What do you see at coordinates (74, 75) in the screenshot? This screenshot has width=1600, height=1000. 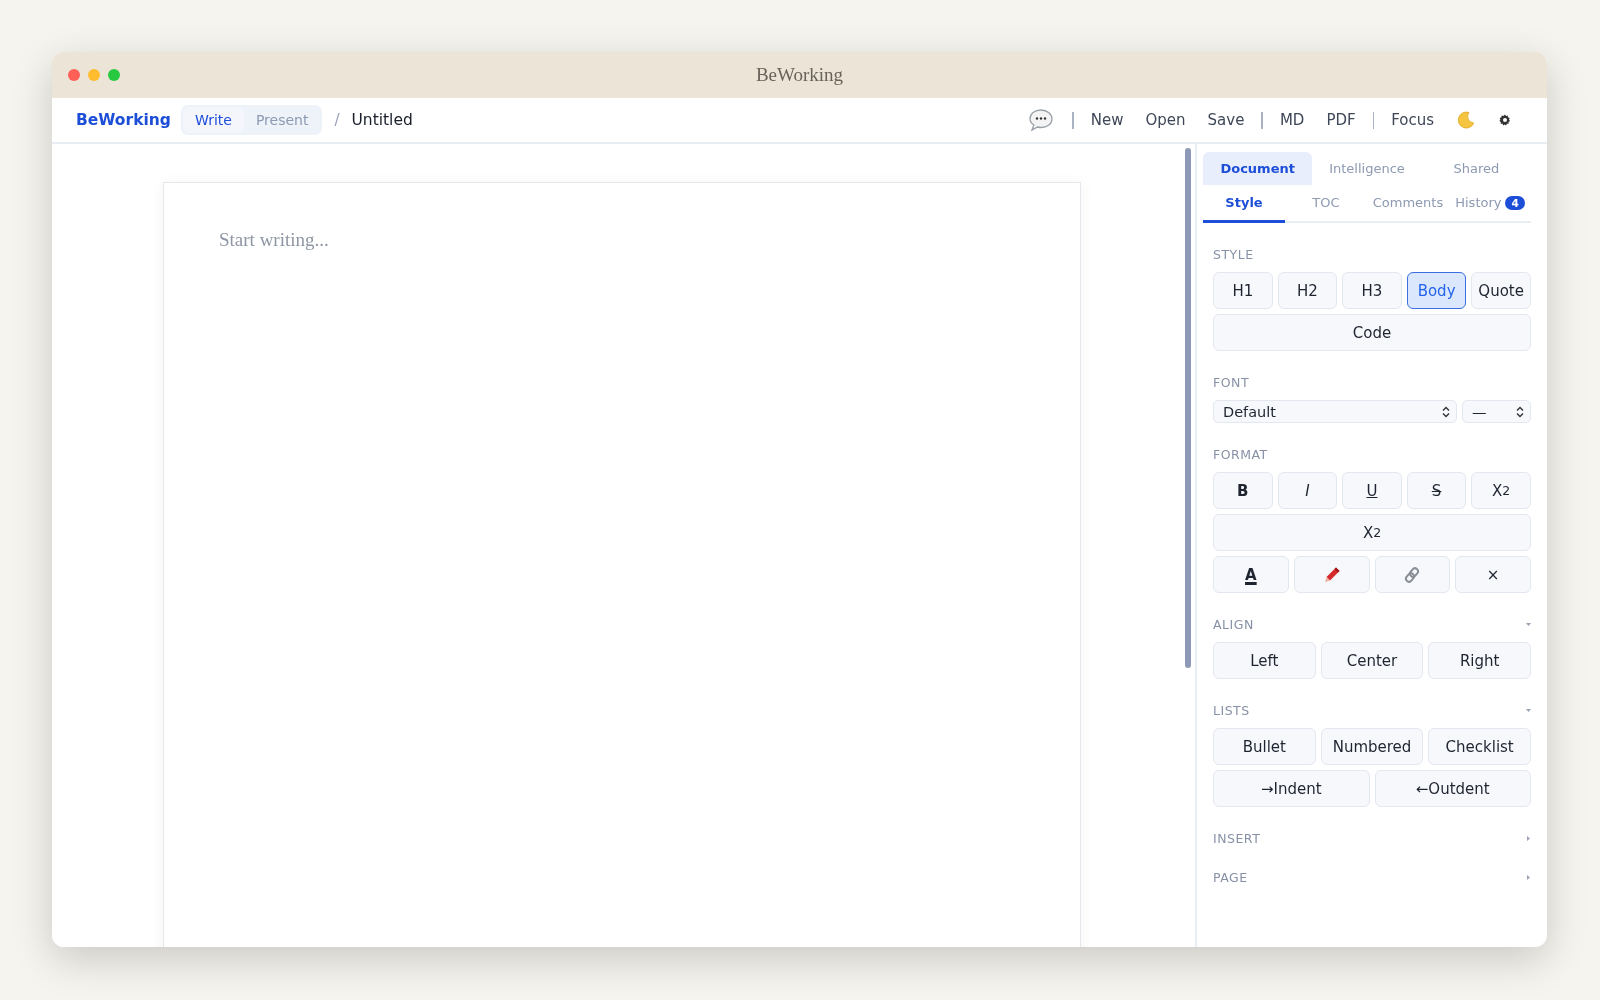 I see `close-button` at bounding box center [74, 75].